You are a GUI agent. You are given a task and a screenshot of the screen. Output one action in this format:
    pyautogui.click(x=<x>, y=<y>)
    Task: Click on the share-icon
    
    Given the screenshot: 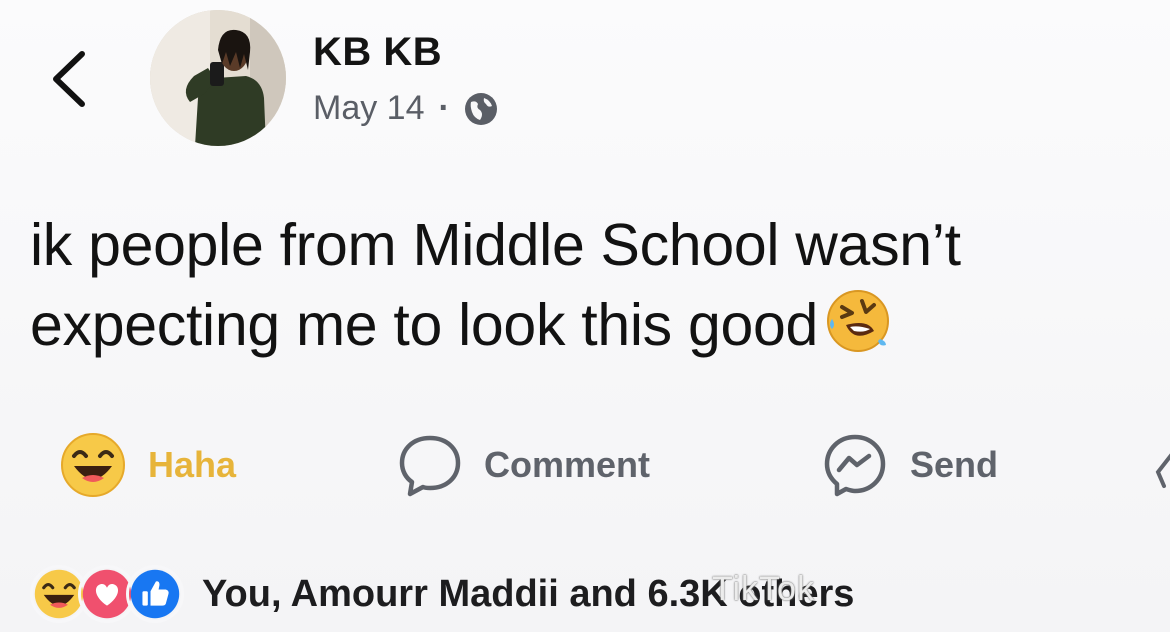 What is the action you would take?
    pyautogui.click(x=1160, y=470)
    